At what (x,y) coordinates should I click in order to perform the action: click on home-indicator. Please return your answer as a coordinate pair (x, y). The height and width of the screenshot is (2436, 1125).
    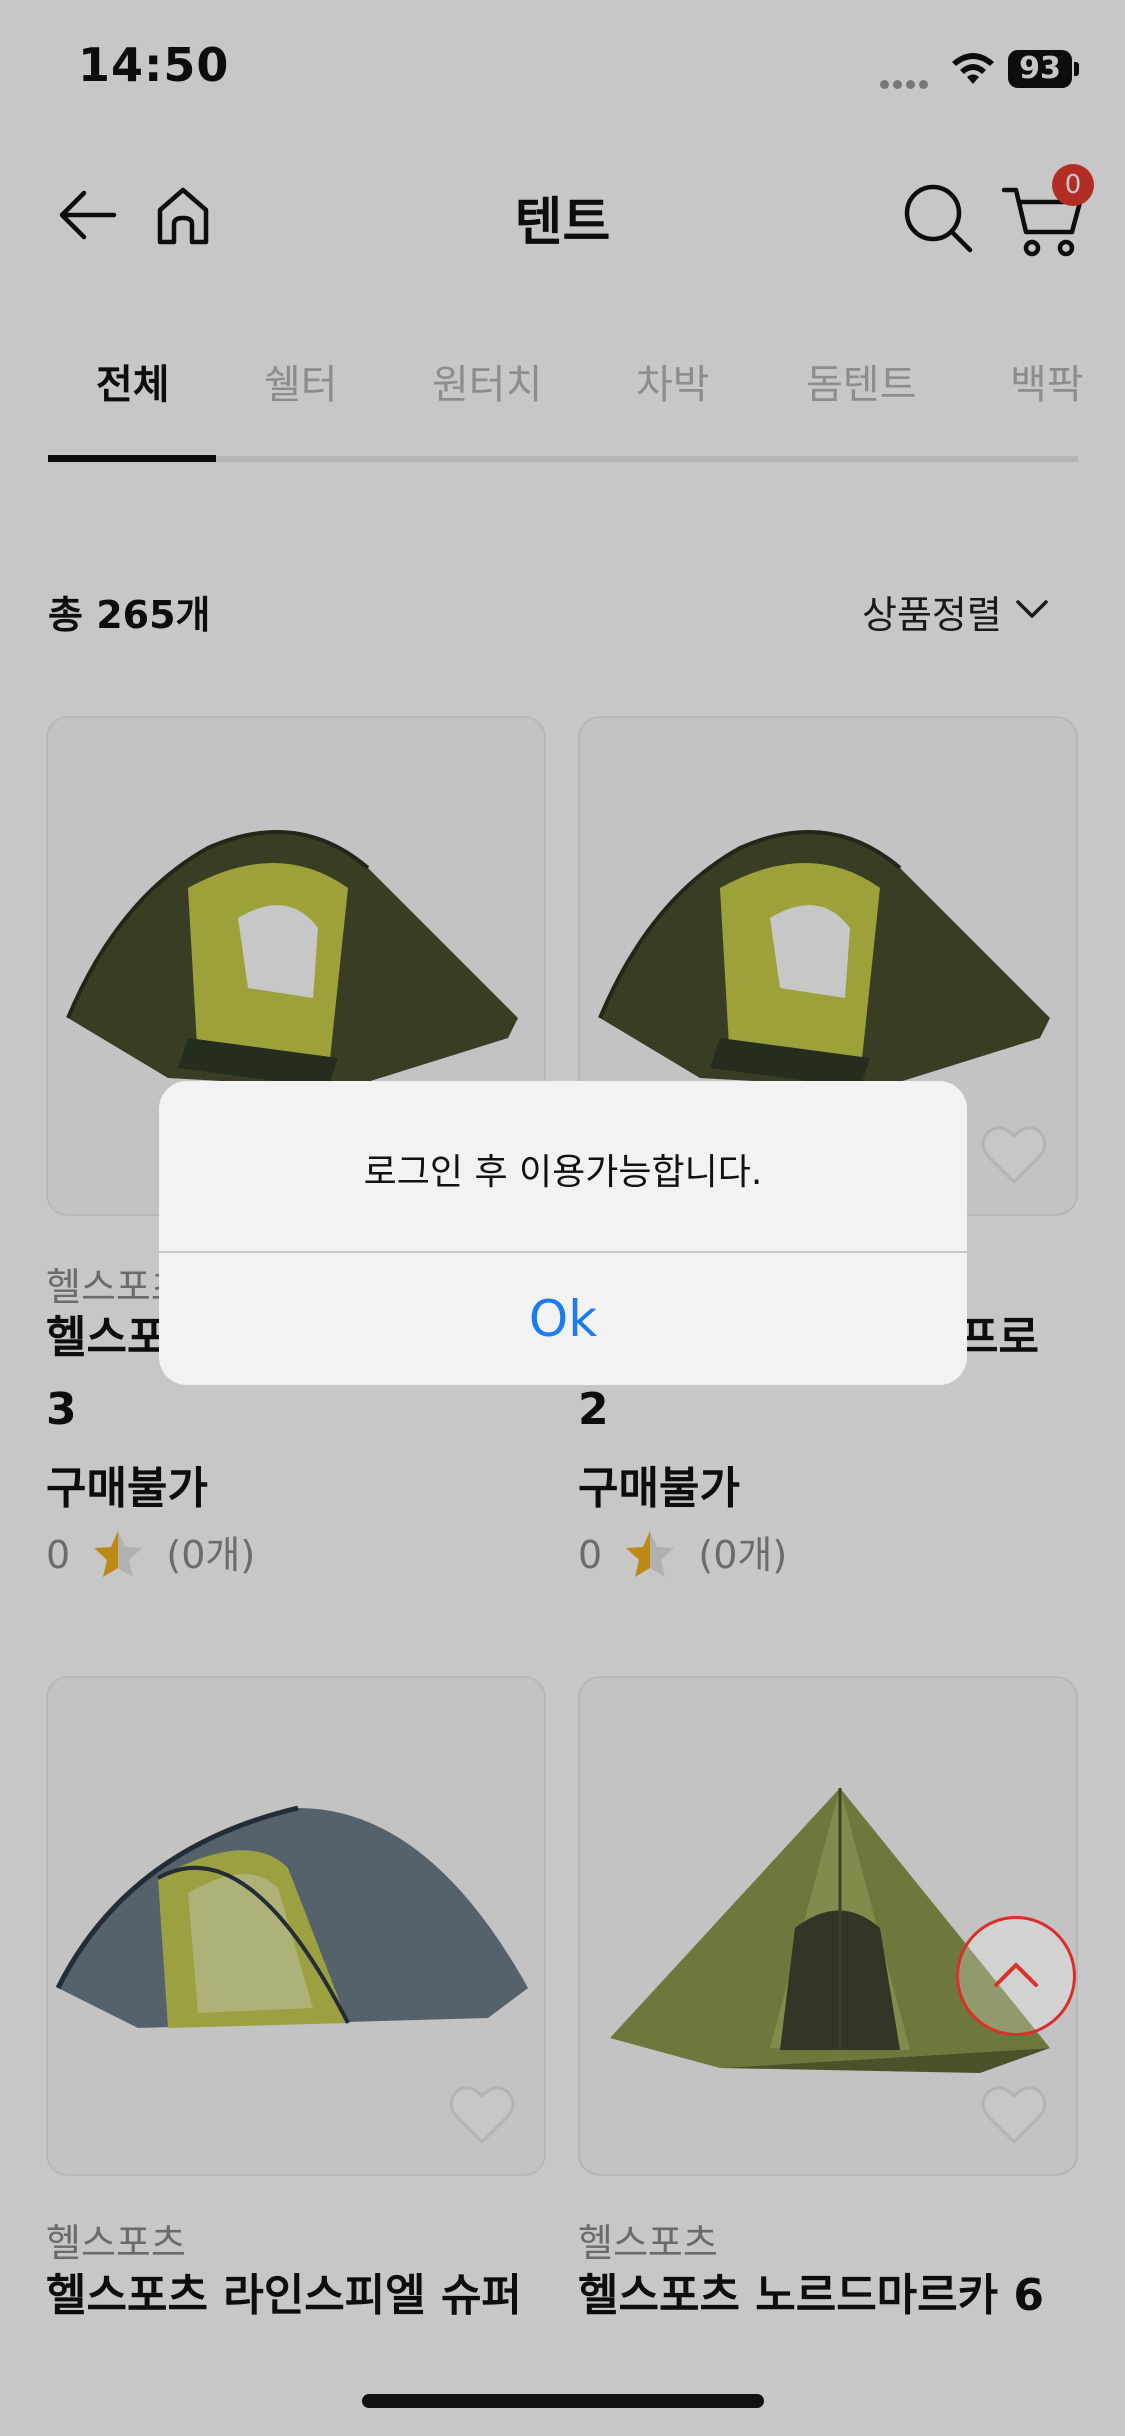
    Looking at the image, I should click on (563, 2401).